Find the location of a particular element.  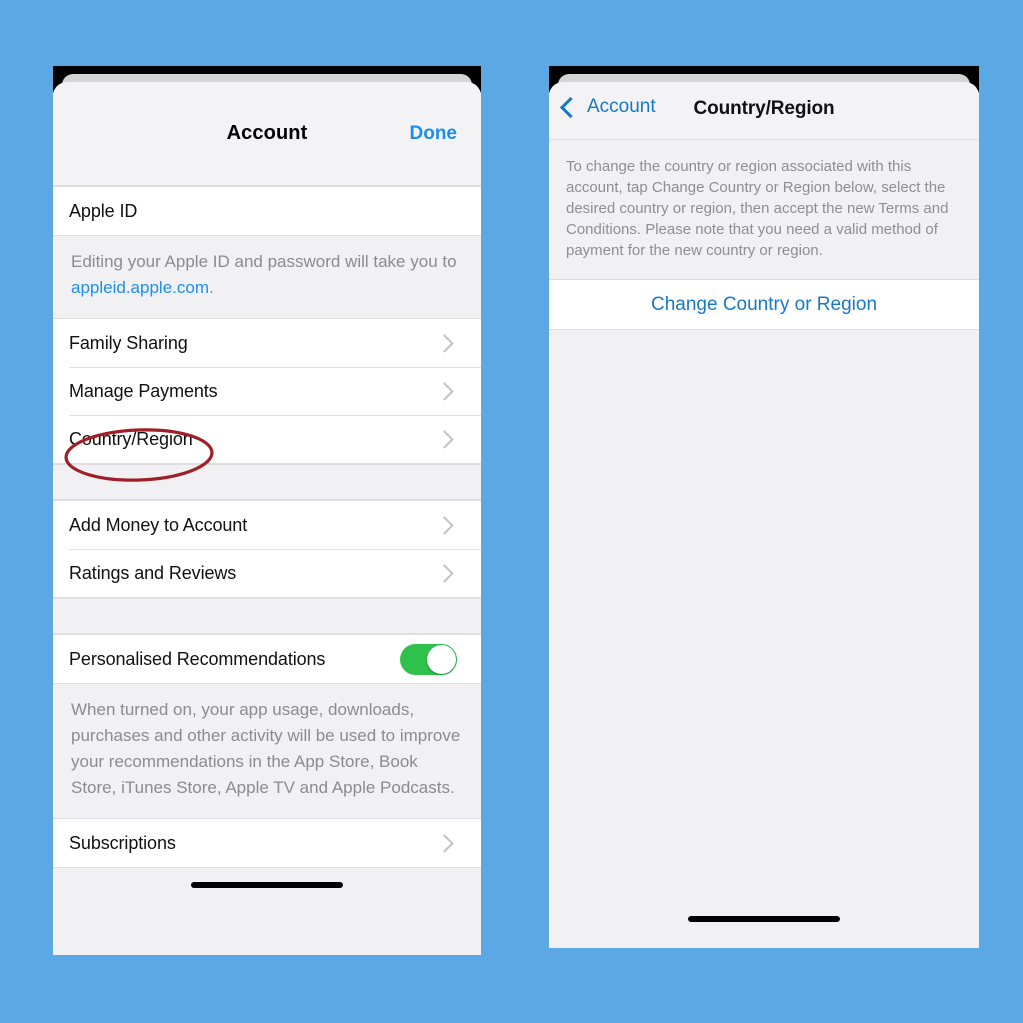

appleid-link: appleid.apple.com is located at coordinates (140, 287).